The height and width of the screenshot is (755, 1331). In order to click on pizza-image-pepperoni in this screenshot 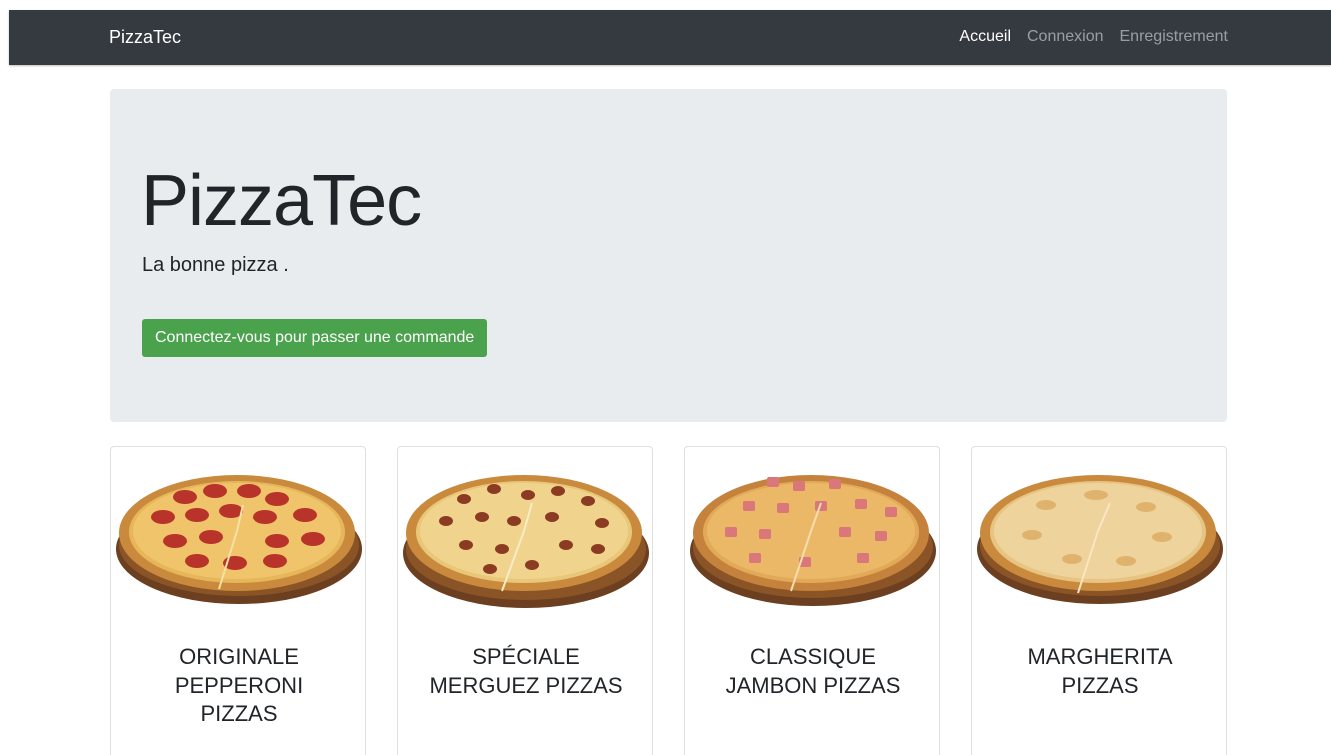, I will do `click(239, 539)`.